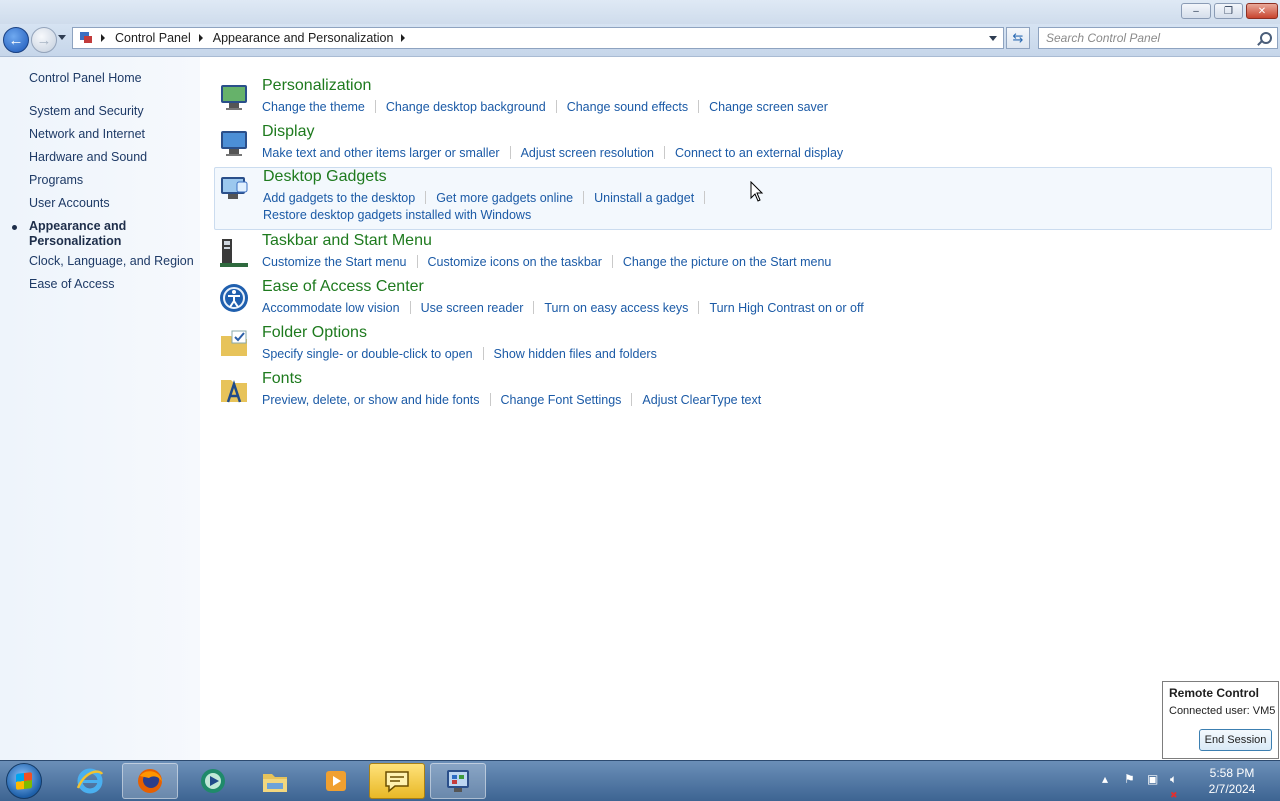 This screenshot has height=801, width=1280. Describe the element at coordinates (334, 262) in the screenshot. I see `link-customize-start-menu: Customize the Start menu` at that location.